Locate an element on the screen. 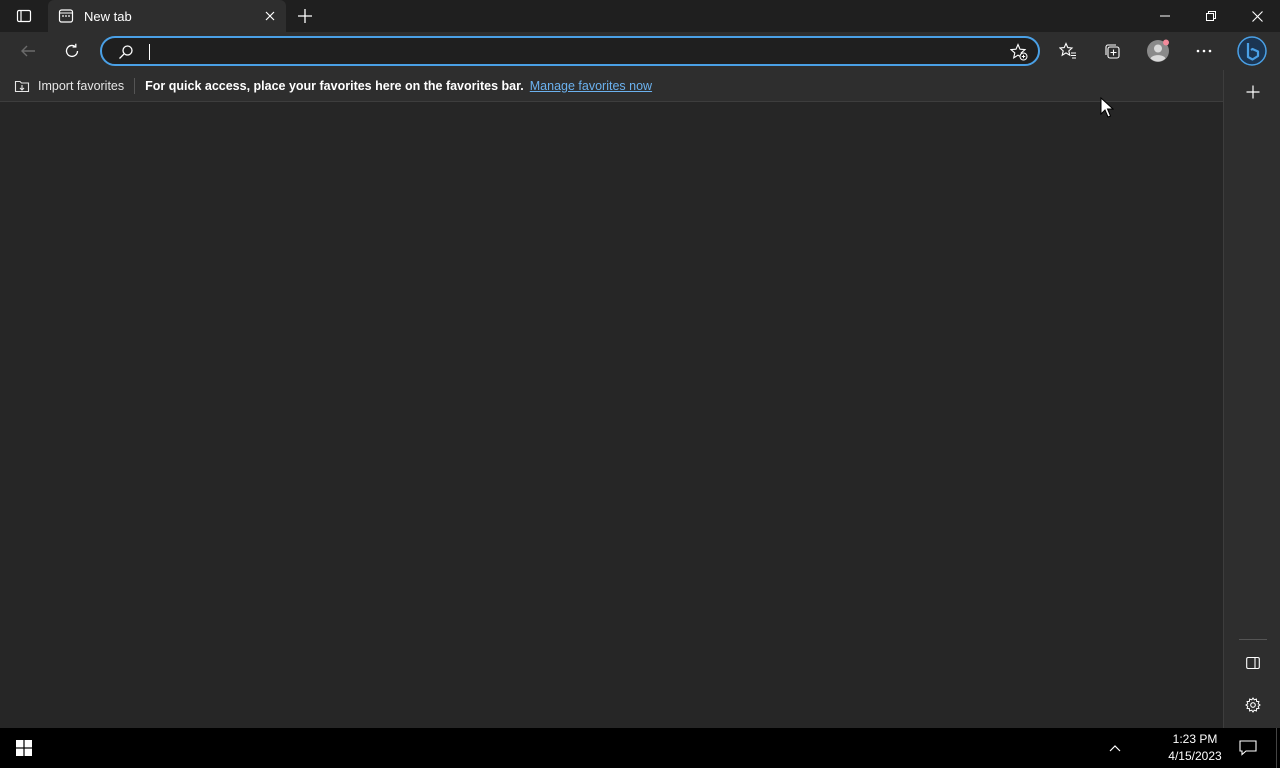 Image resolution: width=1280 pixels, height=768 pixels. restore-button is located at coordinates (1211, 16).